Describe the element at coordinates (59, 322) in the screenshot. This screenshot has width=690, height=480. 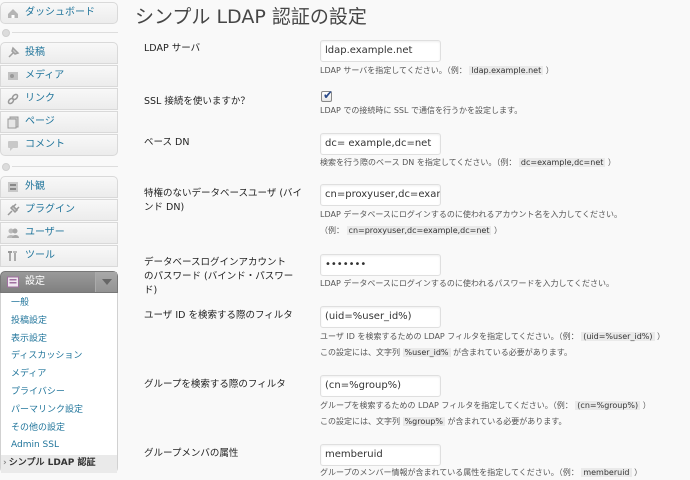
I see `submenu-writing: 投稿設定` at that location.